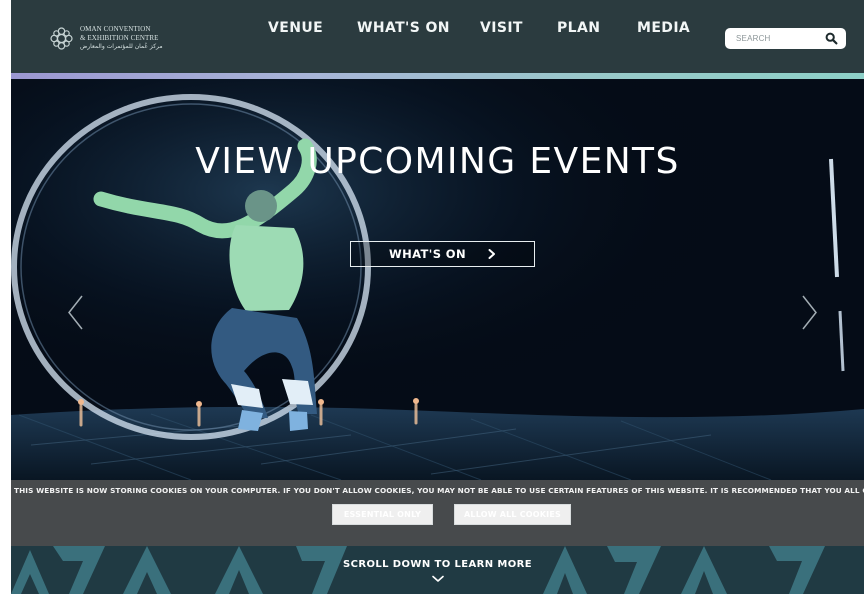 This screenshot has width=864, height=594. Describe the element at coordinates (501, 28) in the screenshot. I see `nav-visit: VISIT` at that location.